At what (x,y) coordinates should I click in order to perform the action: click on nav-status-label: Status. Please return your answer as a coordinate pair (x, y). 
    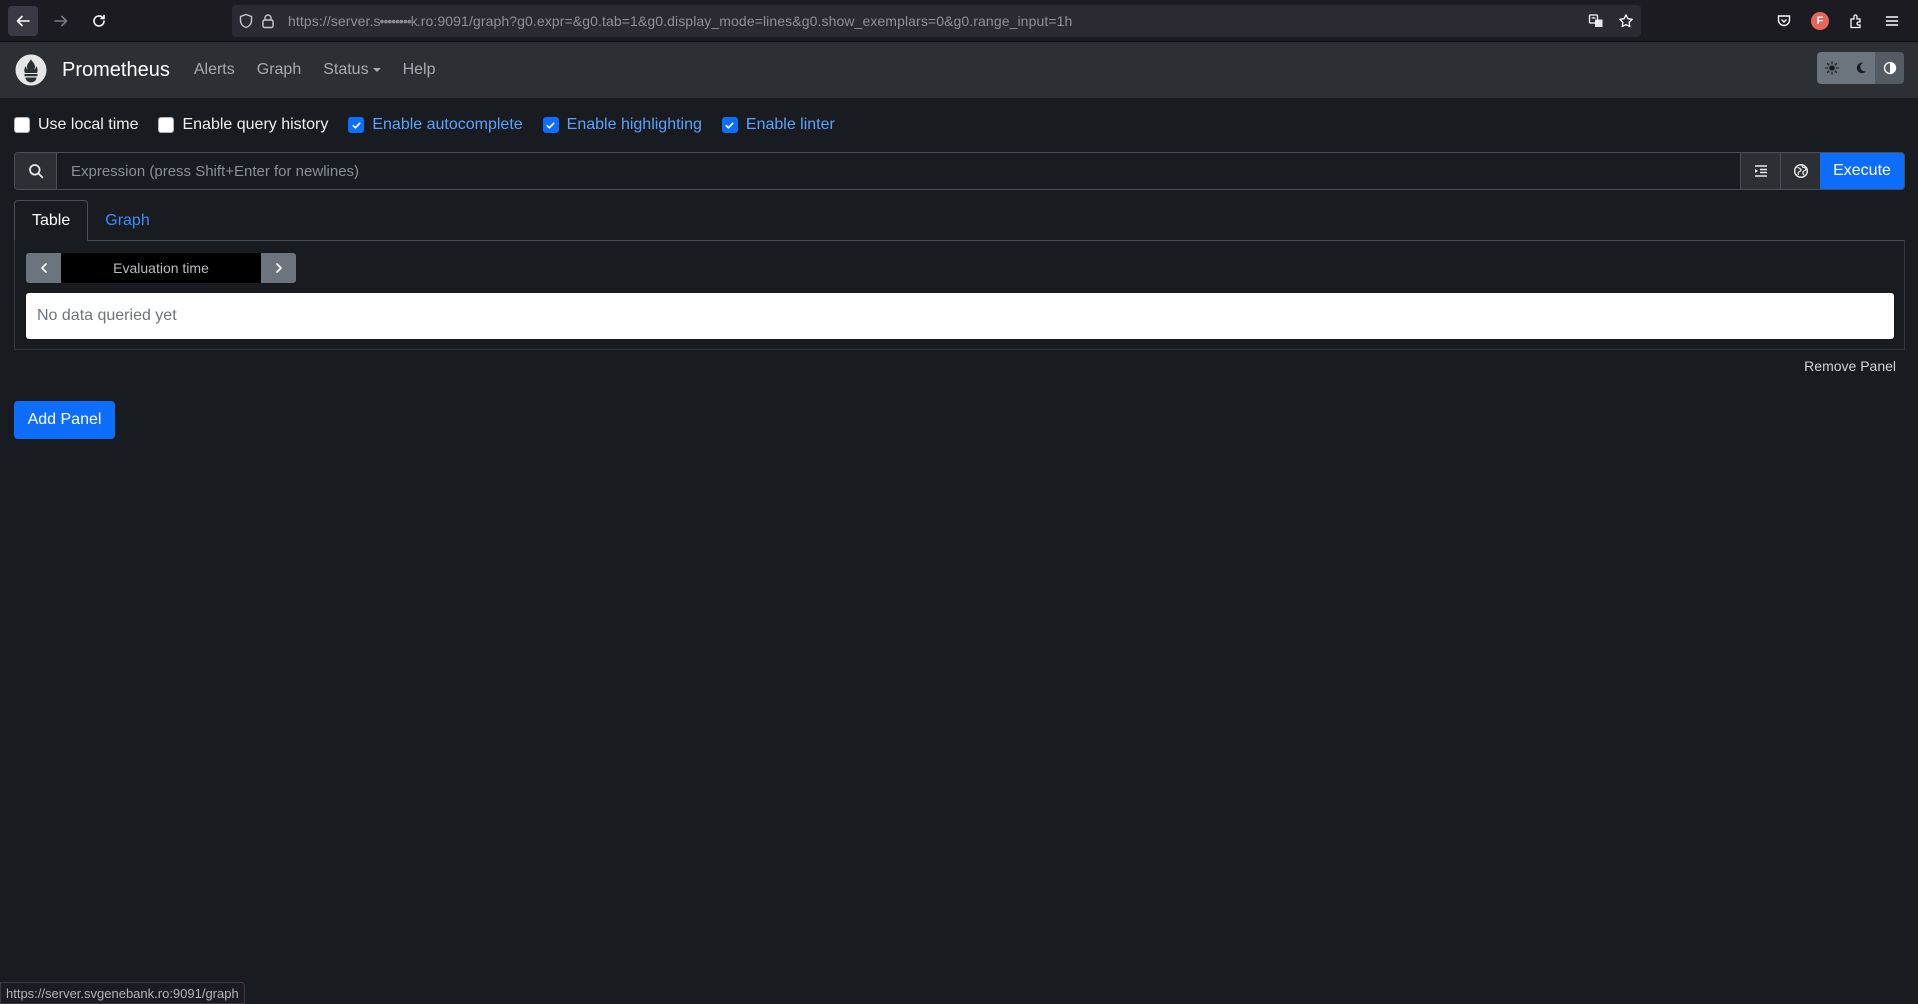
    Looking at the image, I should click on (346, 69).